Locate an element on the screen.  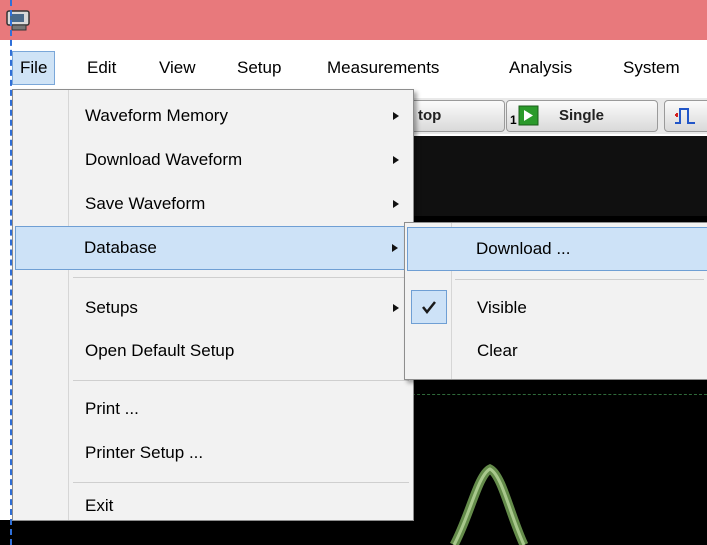
app-icon is located at coordinates (19, 20).